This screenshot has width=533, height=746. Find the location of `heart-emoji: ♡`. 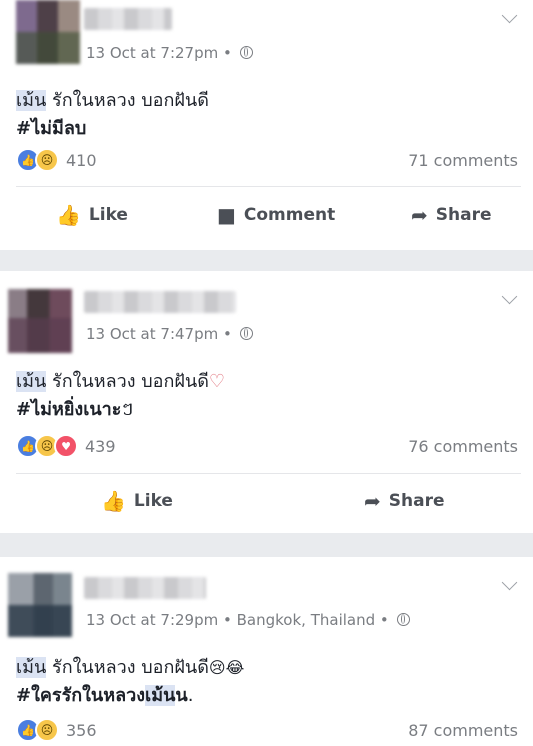

heart-emoji: ♡ is located at coordinates (217, 381).